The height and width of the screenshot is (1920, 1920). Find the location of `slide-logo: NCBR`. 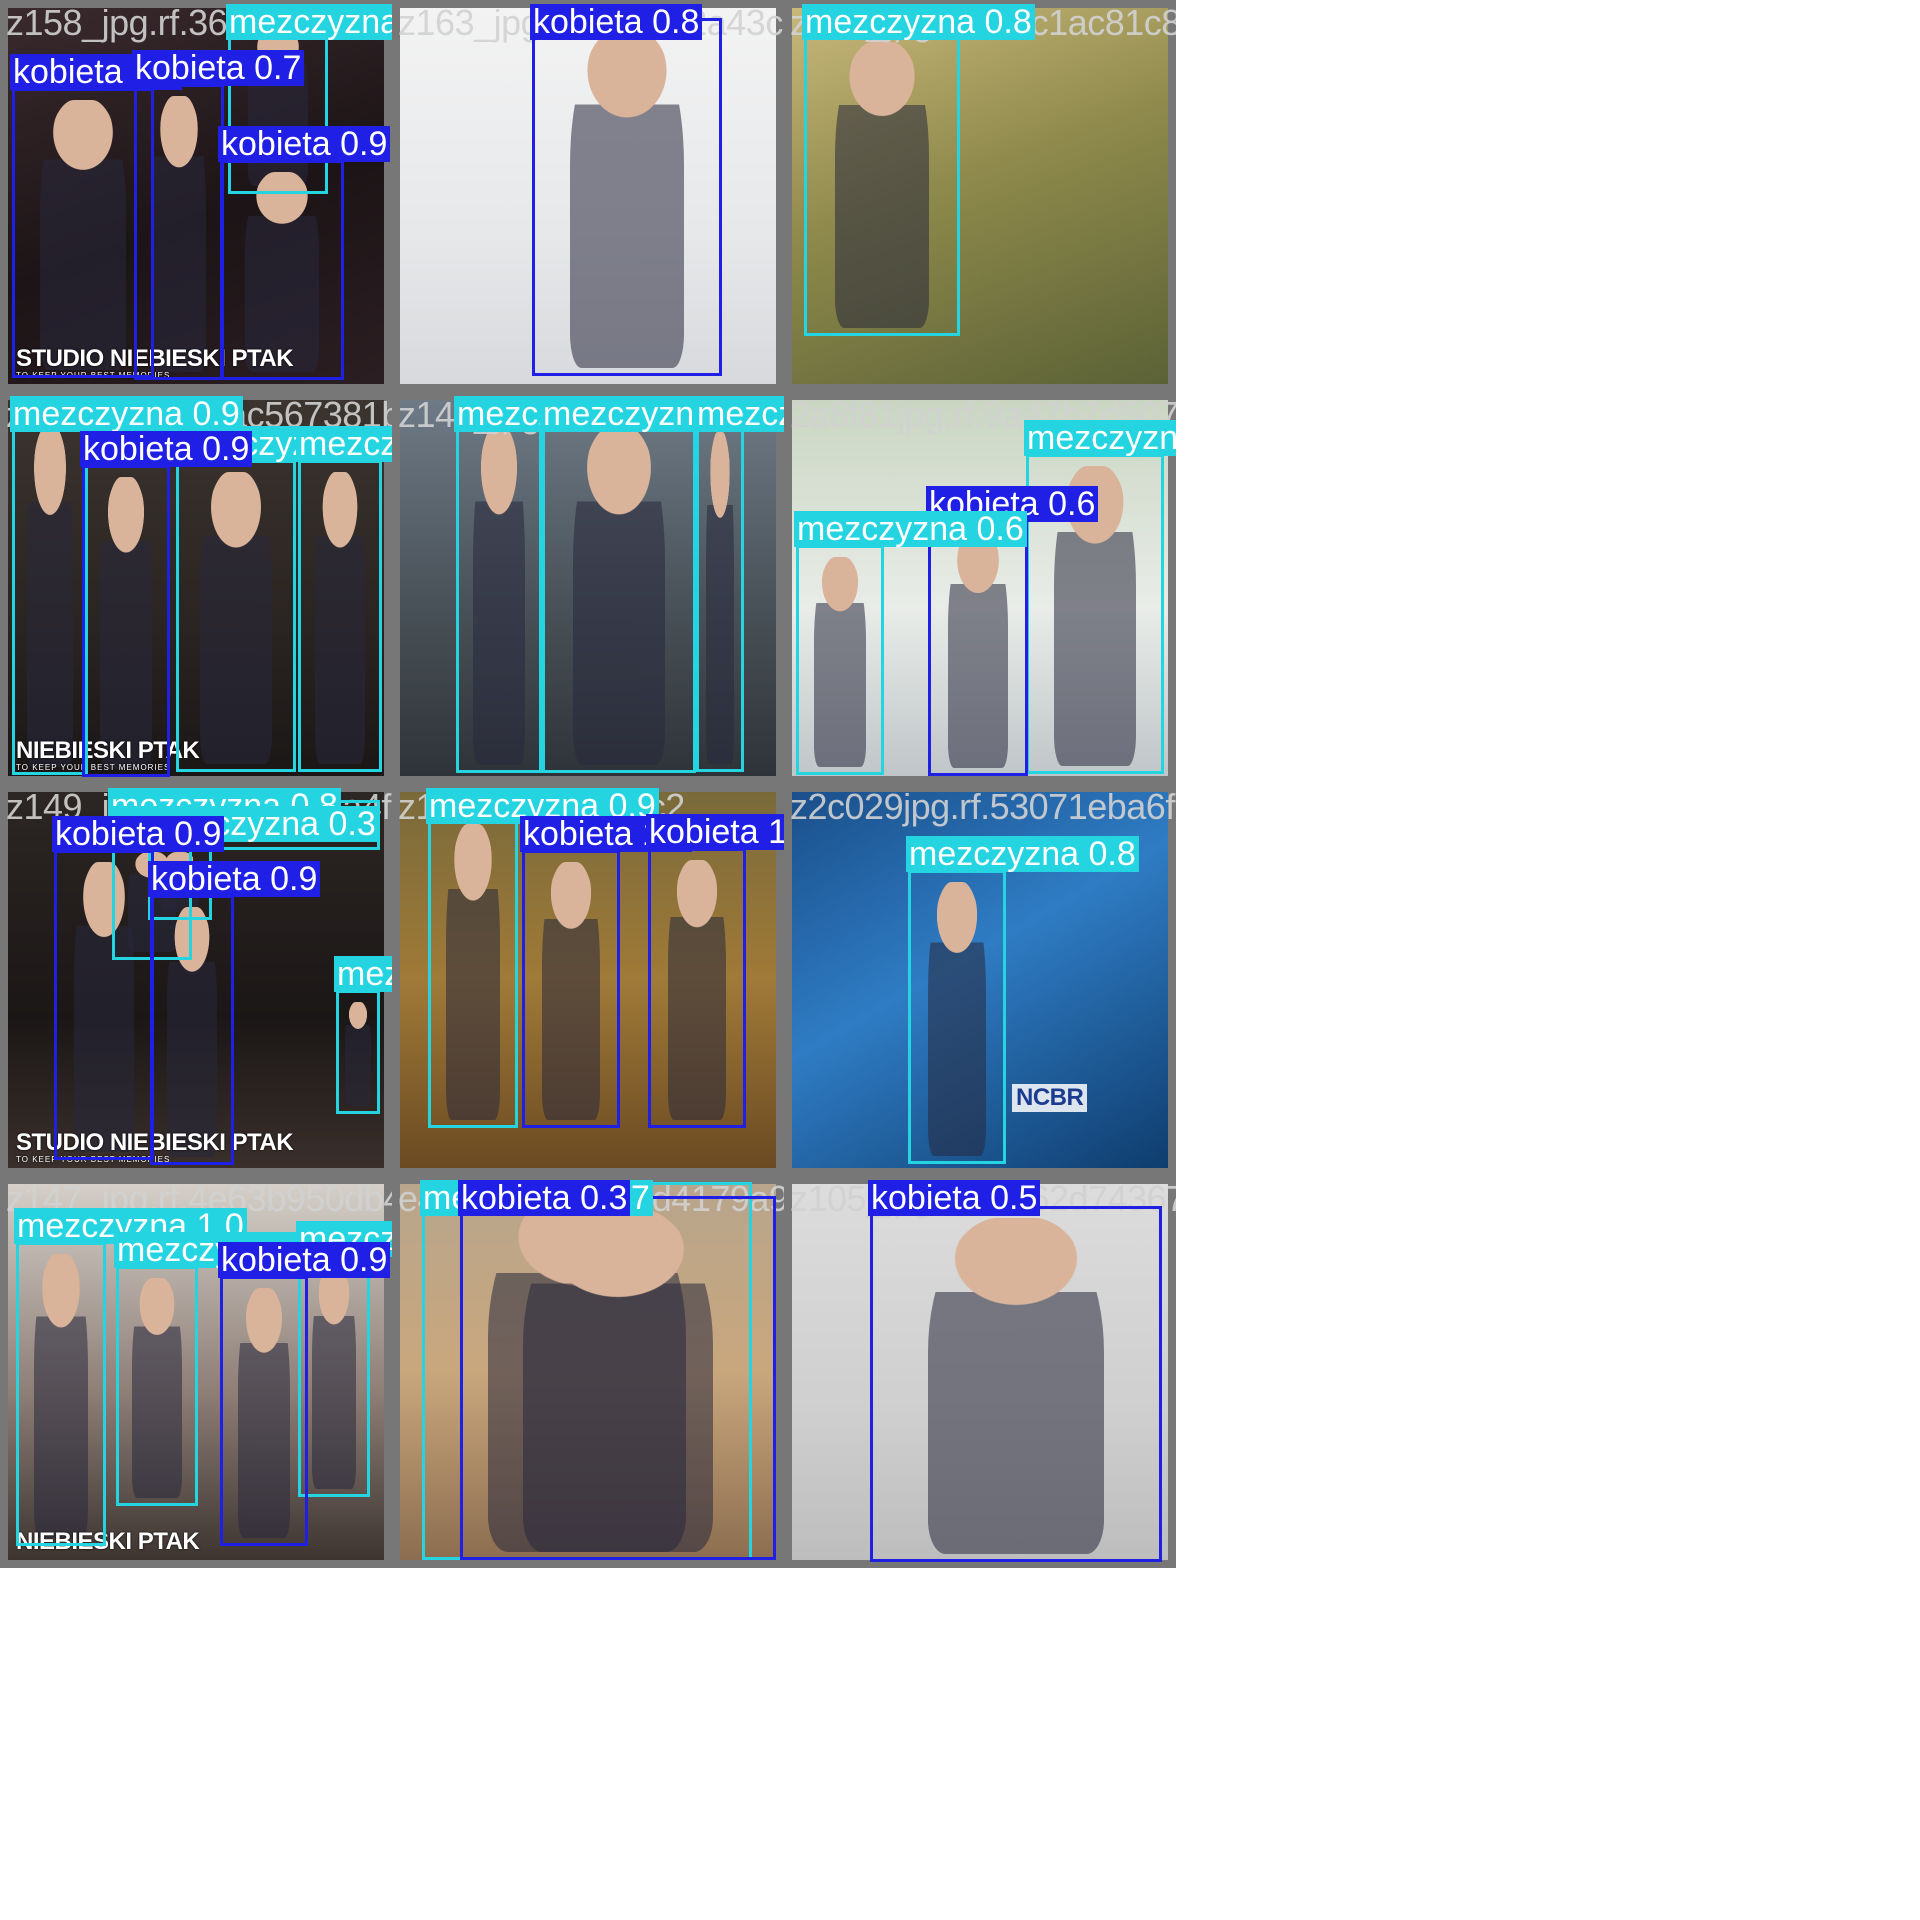

slide-logo: NCBR is located at coordinates (1050, 1098).